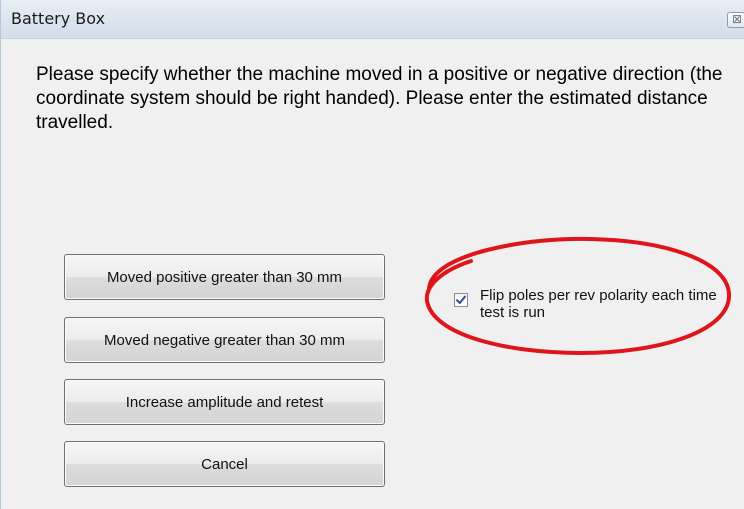  What do you see at coordinates (224, 340) in the screenshot?
I see `moved-negative-button: Moved negative greater than 30 mm` at bounding box center [224, 340].